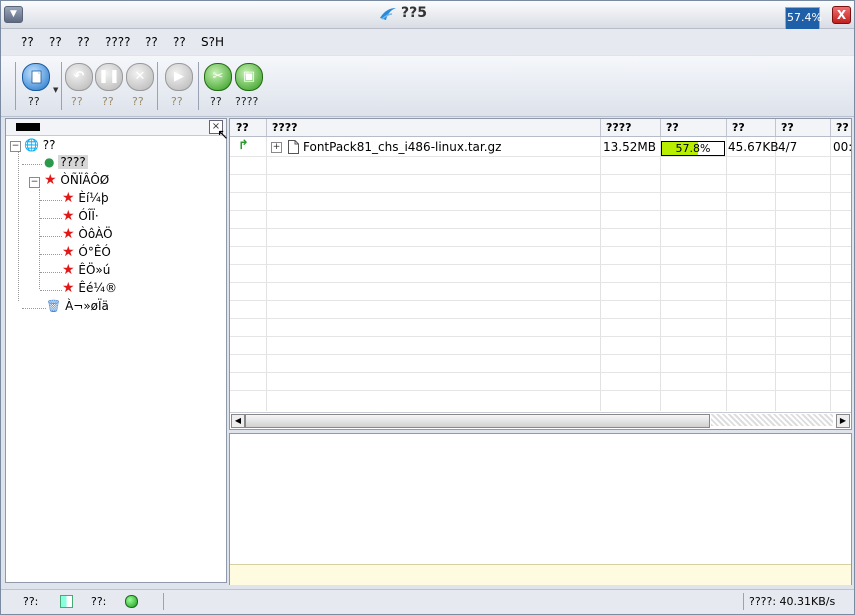  I want to click on column-header-filename: ????, so click(285, 127).